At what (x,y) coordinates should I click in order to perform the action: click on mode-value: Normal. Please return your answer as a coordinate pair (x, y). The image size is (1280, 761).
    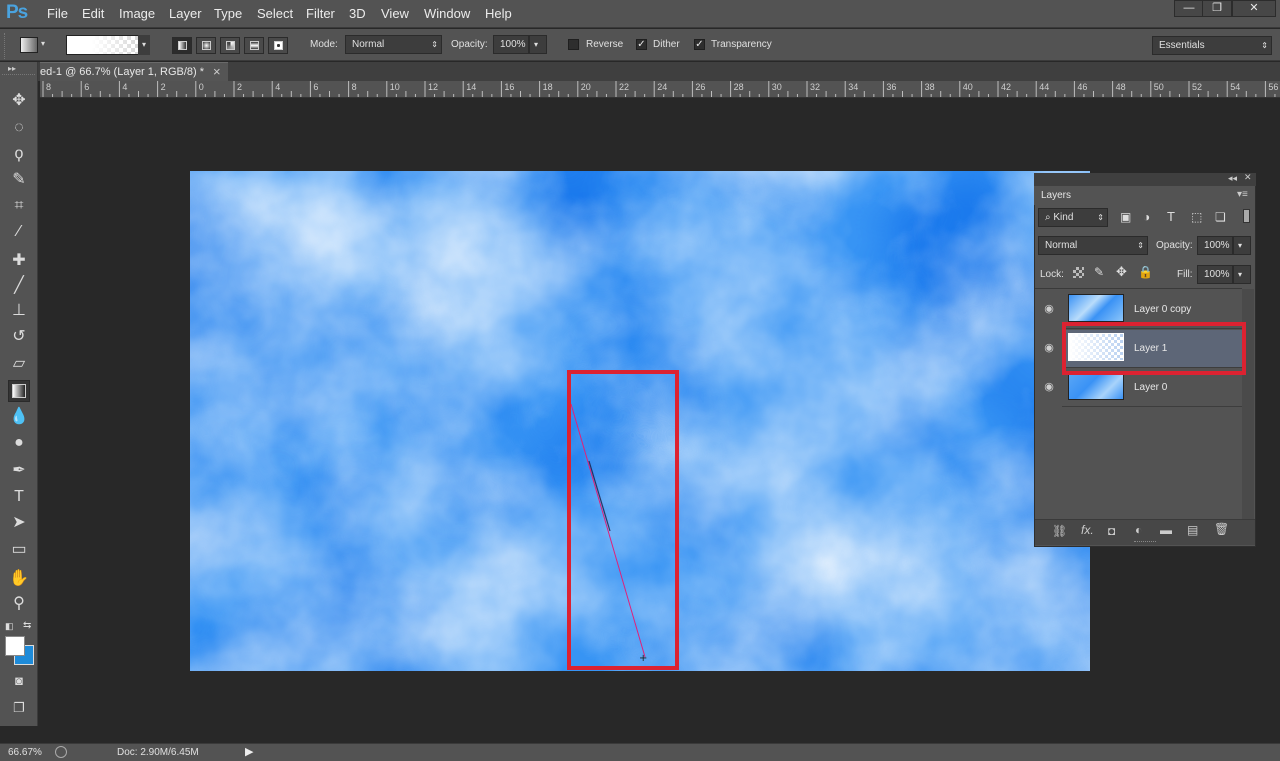
    Looking at the image, I should click on (368, 44).